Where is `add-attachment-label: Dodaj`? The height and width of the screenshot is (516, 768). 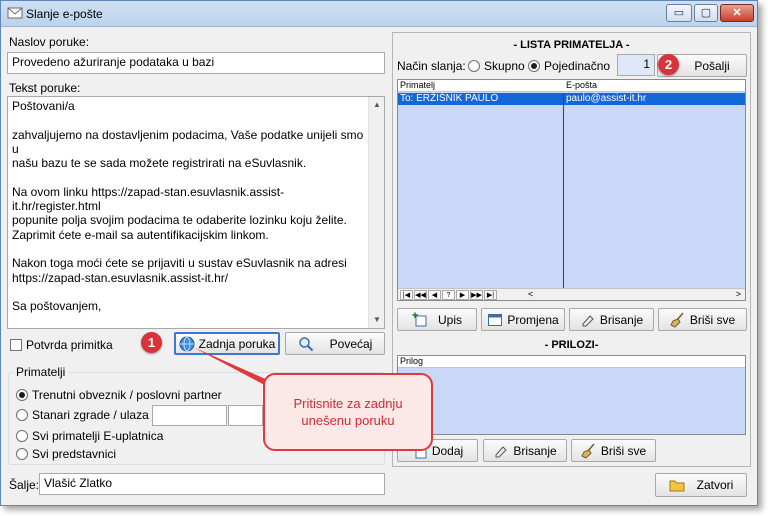
add-attachment-label: Dodaj is located at coordinates (447, 450).